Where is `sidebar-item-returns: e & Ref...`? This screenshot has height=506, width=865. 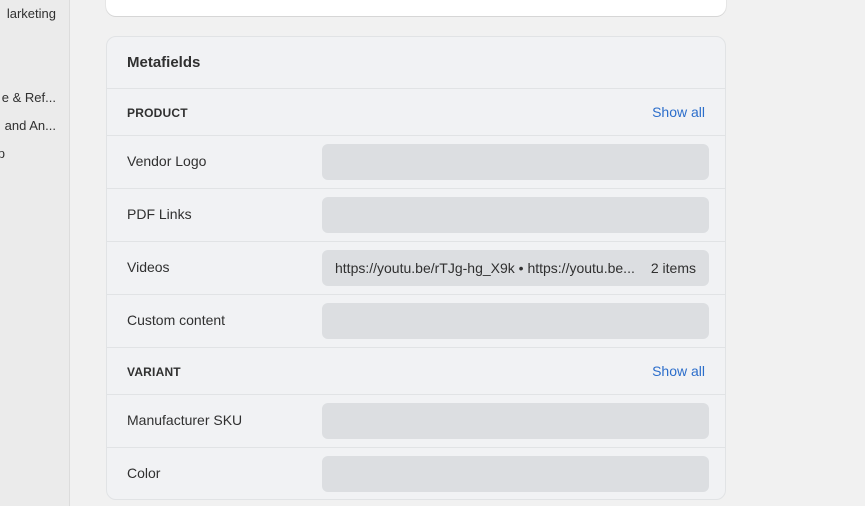 sidebar-item-returns: e & Ref... is located at coordinates (29, 97).